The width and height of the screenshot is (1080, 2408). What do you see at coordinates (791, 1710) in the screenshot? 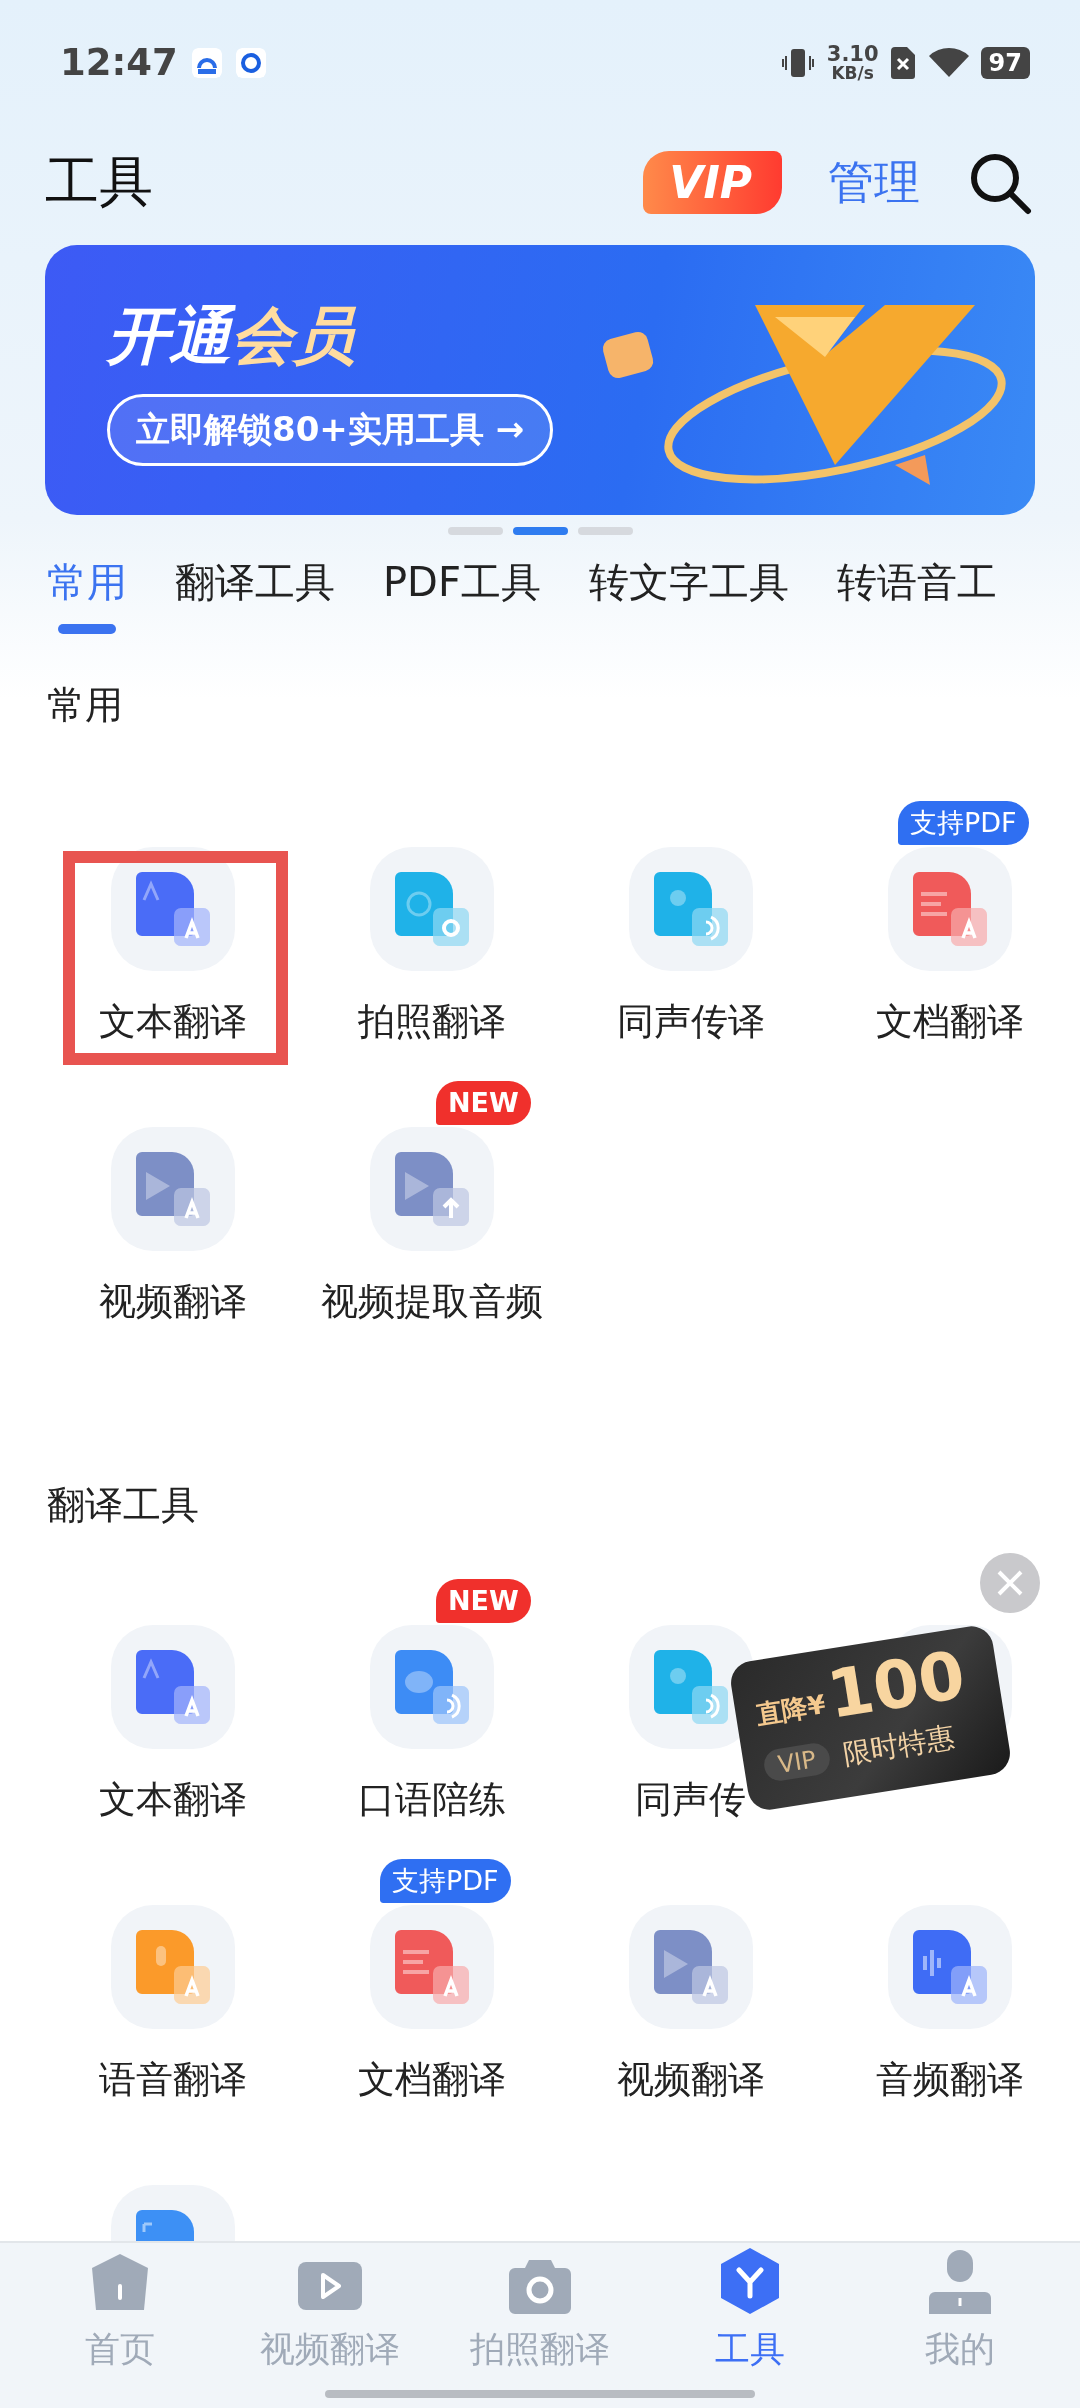
I see `coupon-prefix: 直降¥` at bounding box center [791, 1710].